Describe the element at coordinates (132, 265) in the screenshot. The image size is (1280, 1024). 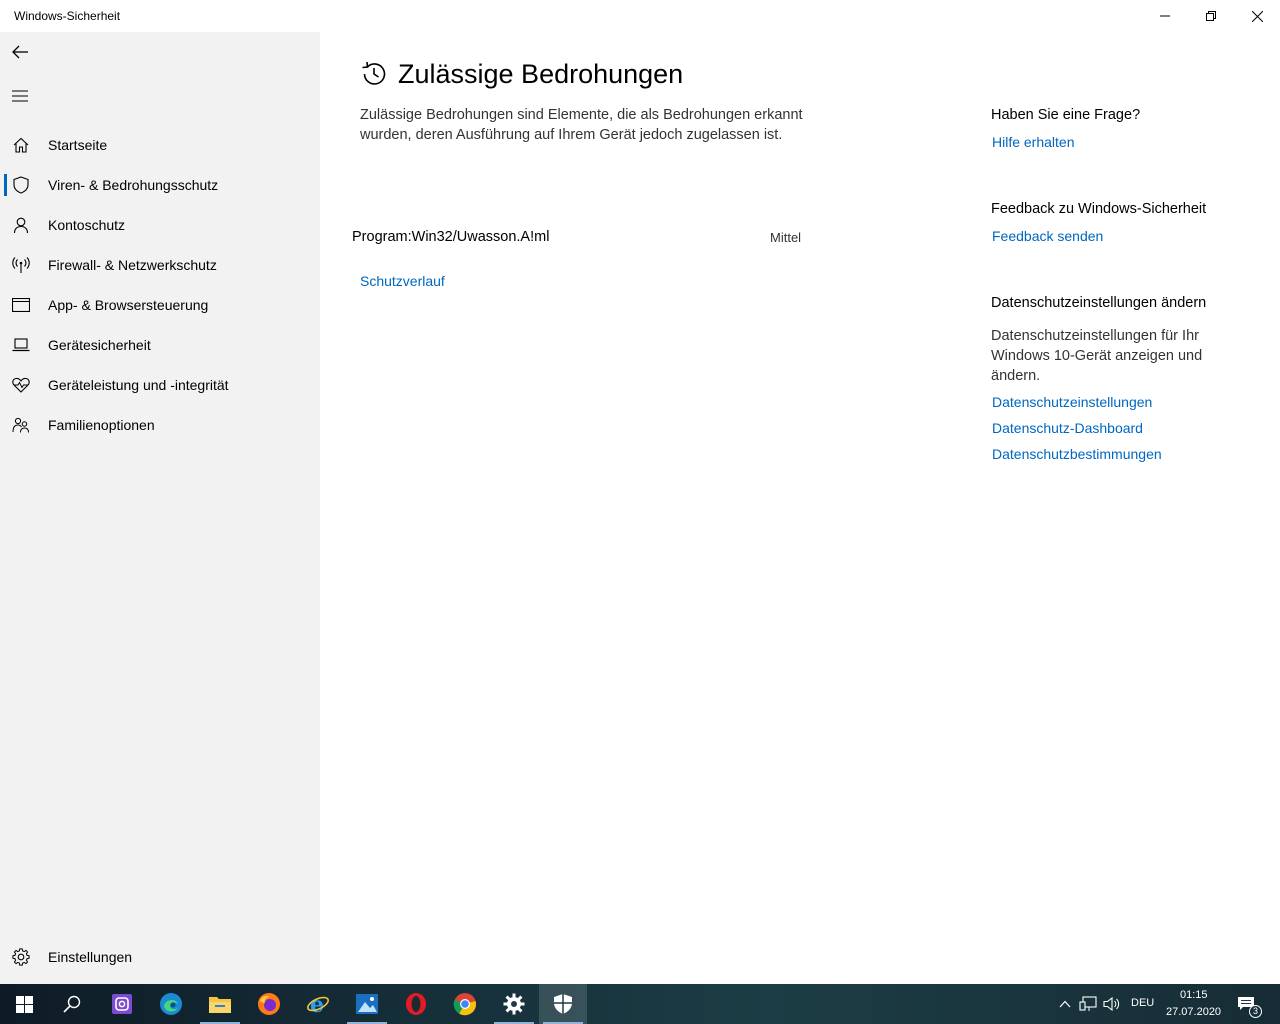
I see `sidebar-item-label: Firewall- & Netzwerkschutz` at that location.